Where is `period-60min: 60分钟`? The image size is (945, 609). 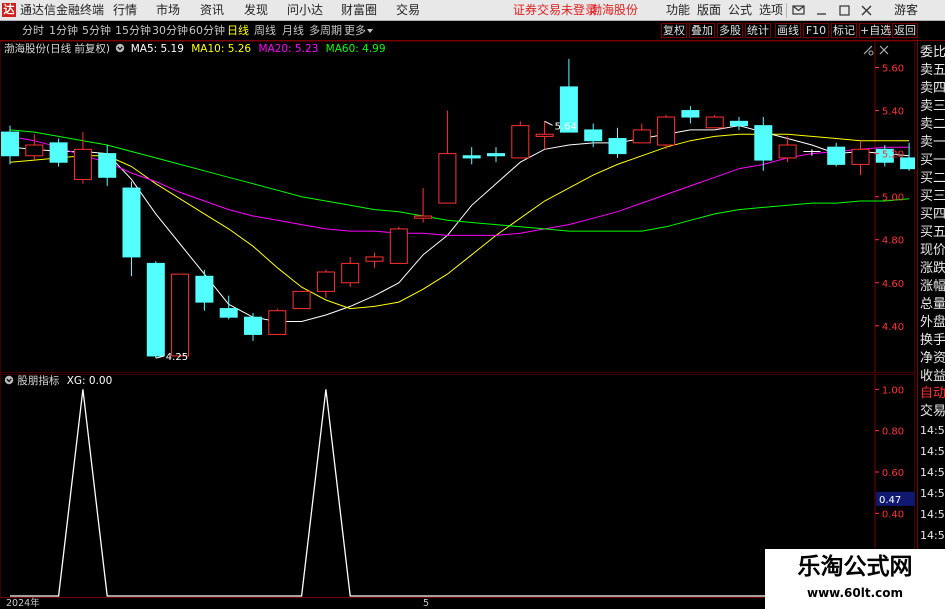
period-60min: 60分钟 is located at coordinates (207, 30).